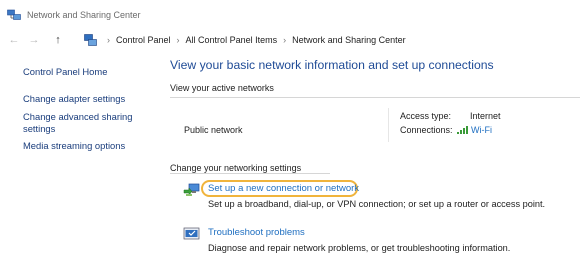  I want to click on change-settings-label: Change your networking settings, so click(236, 168).